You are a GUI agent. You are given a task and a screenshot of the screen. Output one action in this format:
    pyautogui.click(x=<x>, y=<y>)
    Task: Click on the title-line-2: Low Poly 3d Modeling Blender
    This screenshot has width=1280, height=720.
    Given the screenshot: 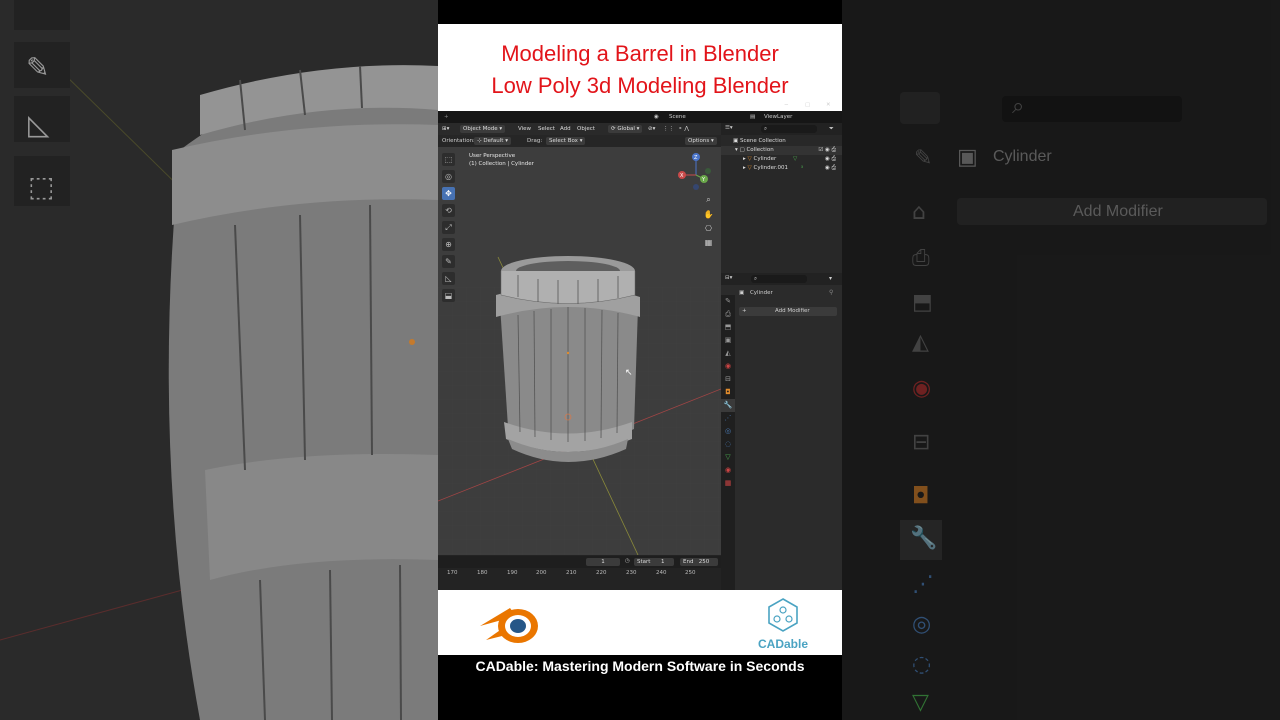 What is the action you would take?
    pyautogui.click(x=640, y=85)
    